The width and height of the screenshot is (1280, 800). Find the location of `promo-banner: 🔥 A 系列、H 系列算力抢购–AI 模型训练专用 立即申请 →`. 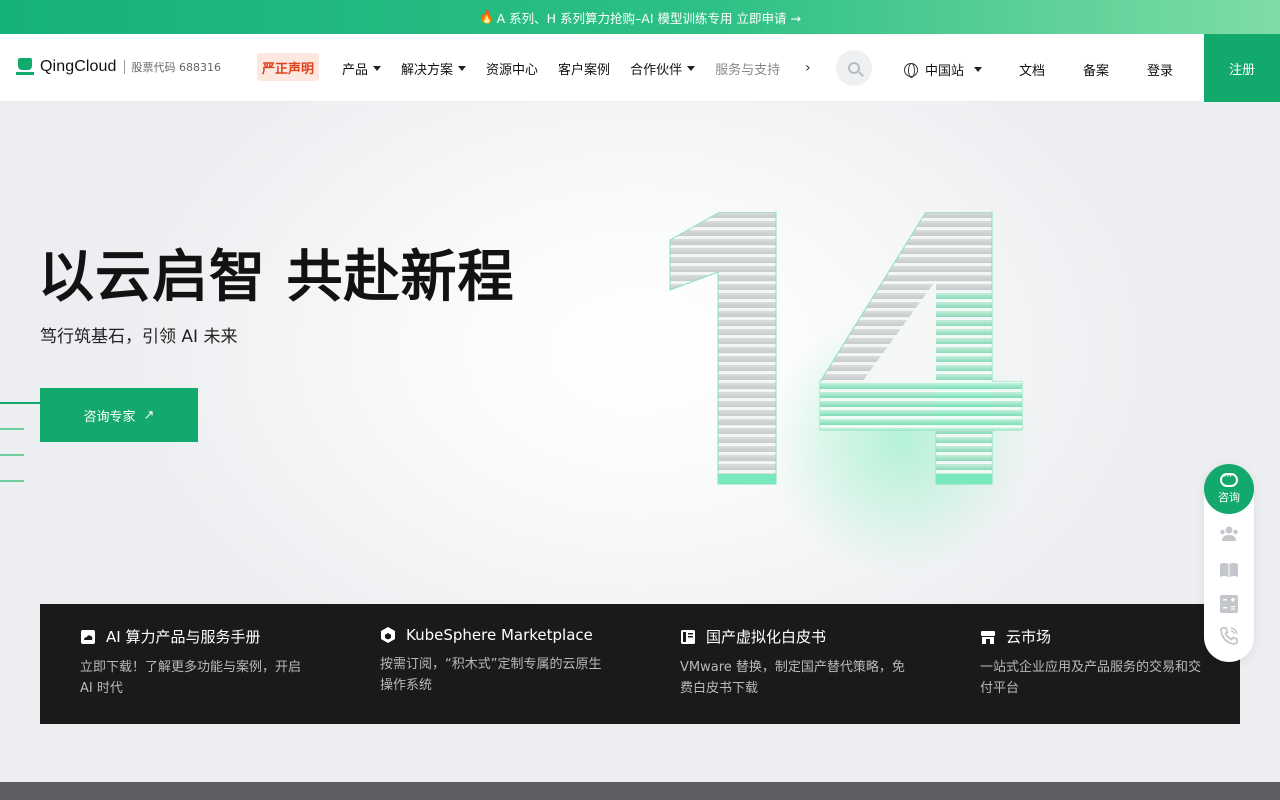

promo-banner: 🔥 A 系列、H 系列算力抢购–AI 模型训练专用 立即申请 → is located at coordinates (640, 17).